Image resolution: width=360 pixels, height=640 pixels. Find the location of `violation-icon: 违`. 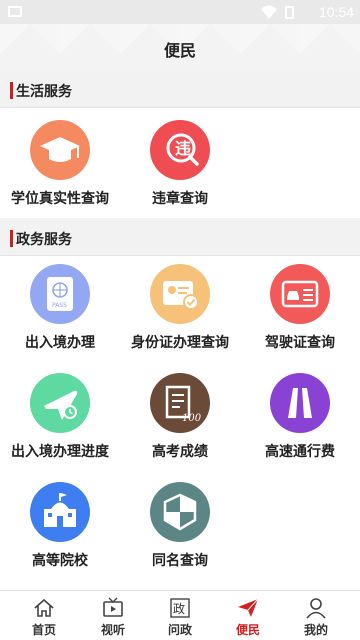

violation-icon: 违 is located at coordinates (180, 150).